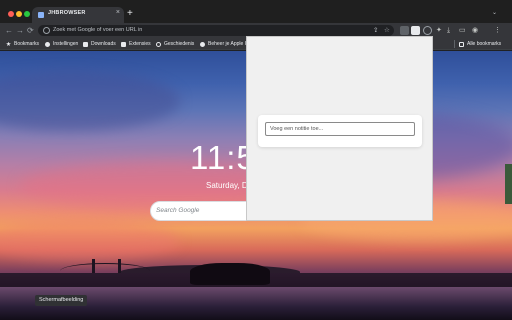 The image size is (512, 320). Describe the element at coordinates (9, 30) in the screenshot. I see `back-button: ←` at that location.